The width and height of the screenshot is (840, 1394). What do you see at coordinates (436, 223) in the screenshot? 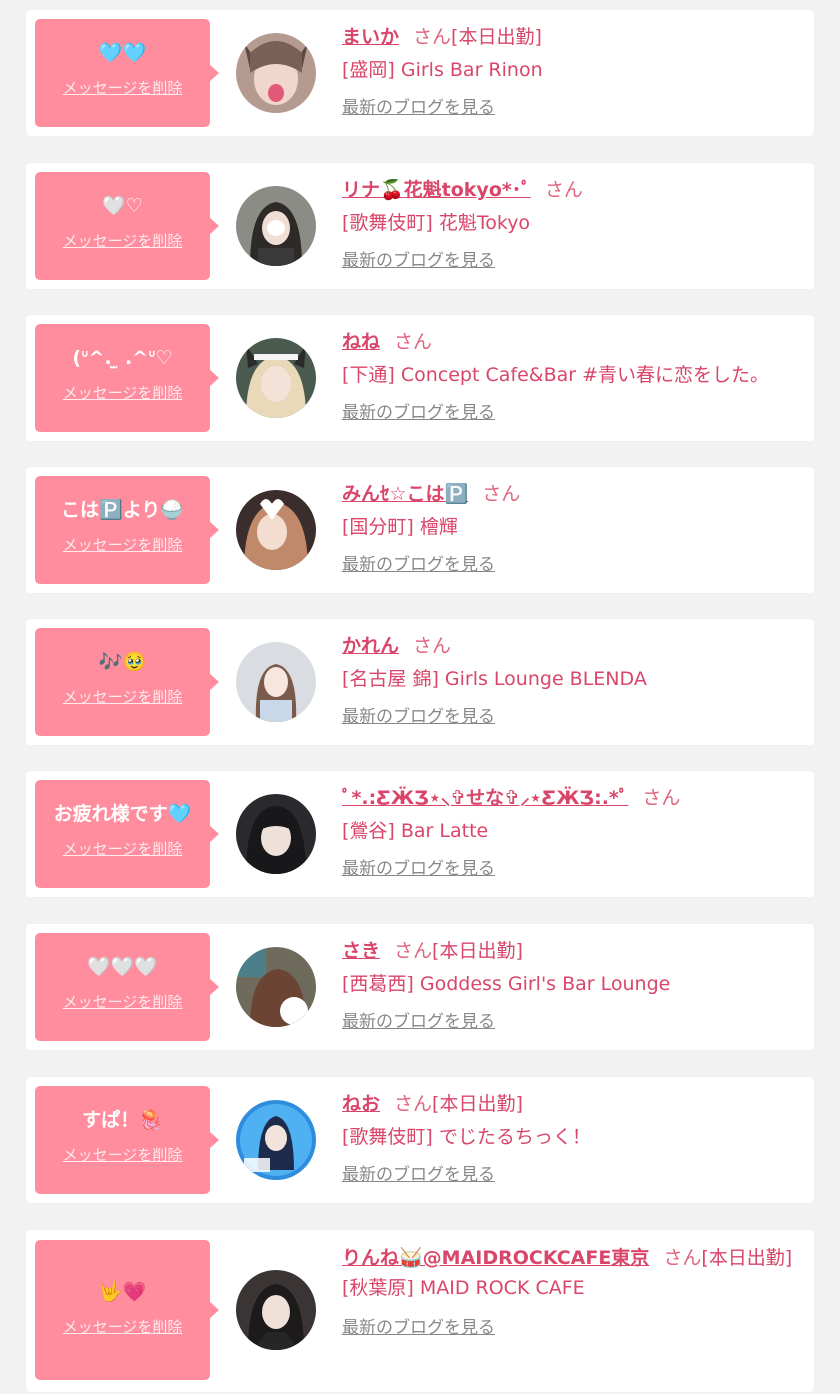
I see `shop-name: [歌舞伎町] 花魁Tokyo` at bounding box center [436, 223].